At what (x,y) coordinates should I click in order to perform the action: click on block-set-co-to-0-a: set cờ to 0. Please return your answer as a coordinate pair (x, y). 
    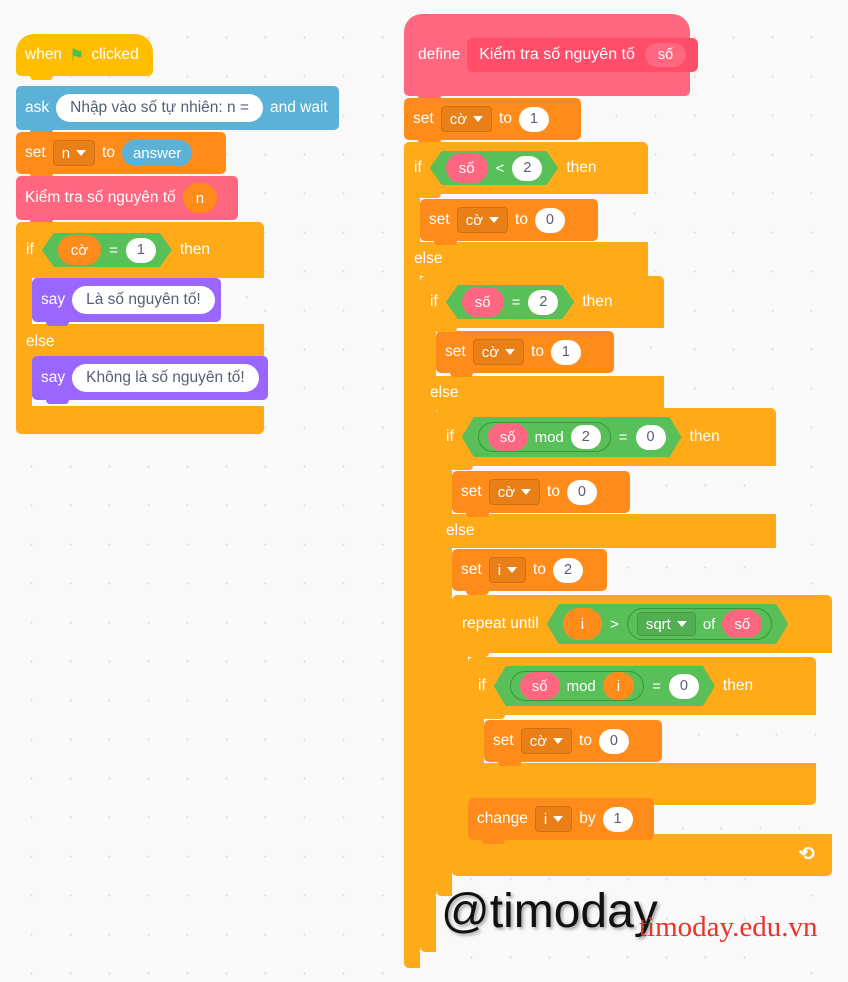
    Looking at the image, I should click on (509, 222).